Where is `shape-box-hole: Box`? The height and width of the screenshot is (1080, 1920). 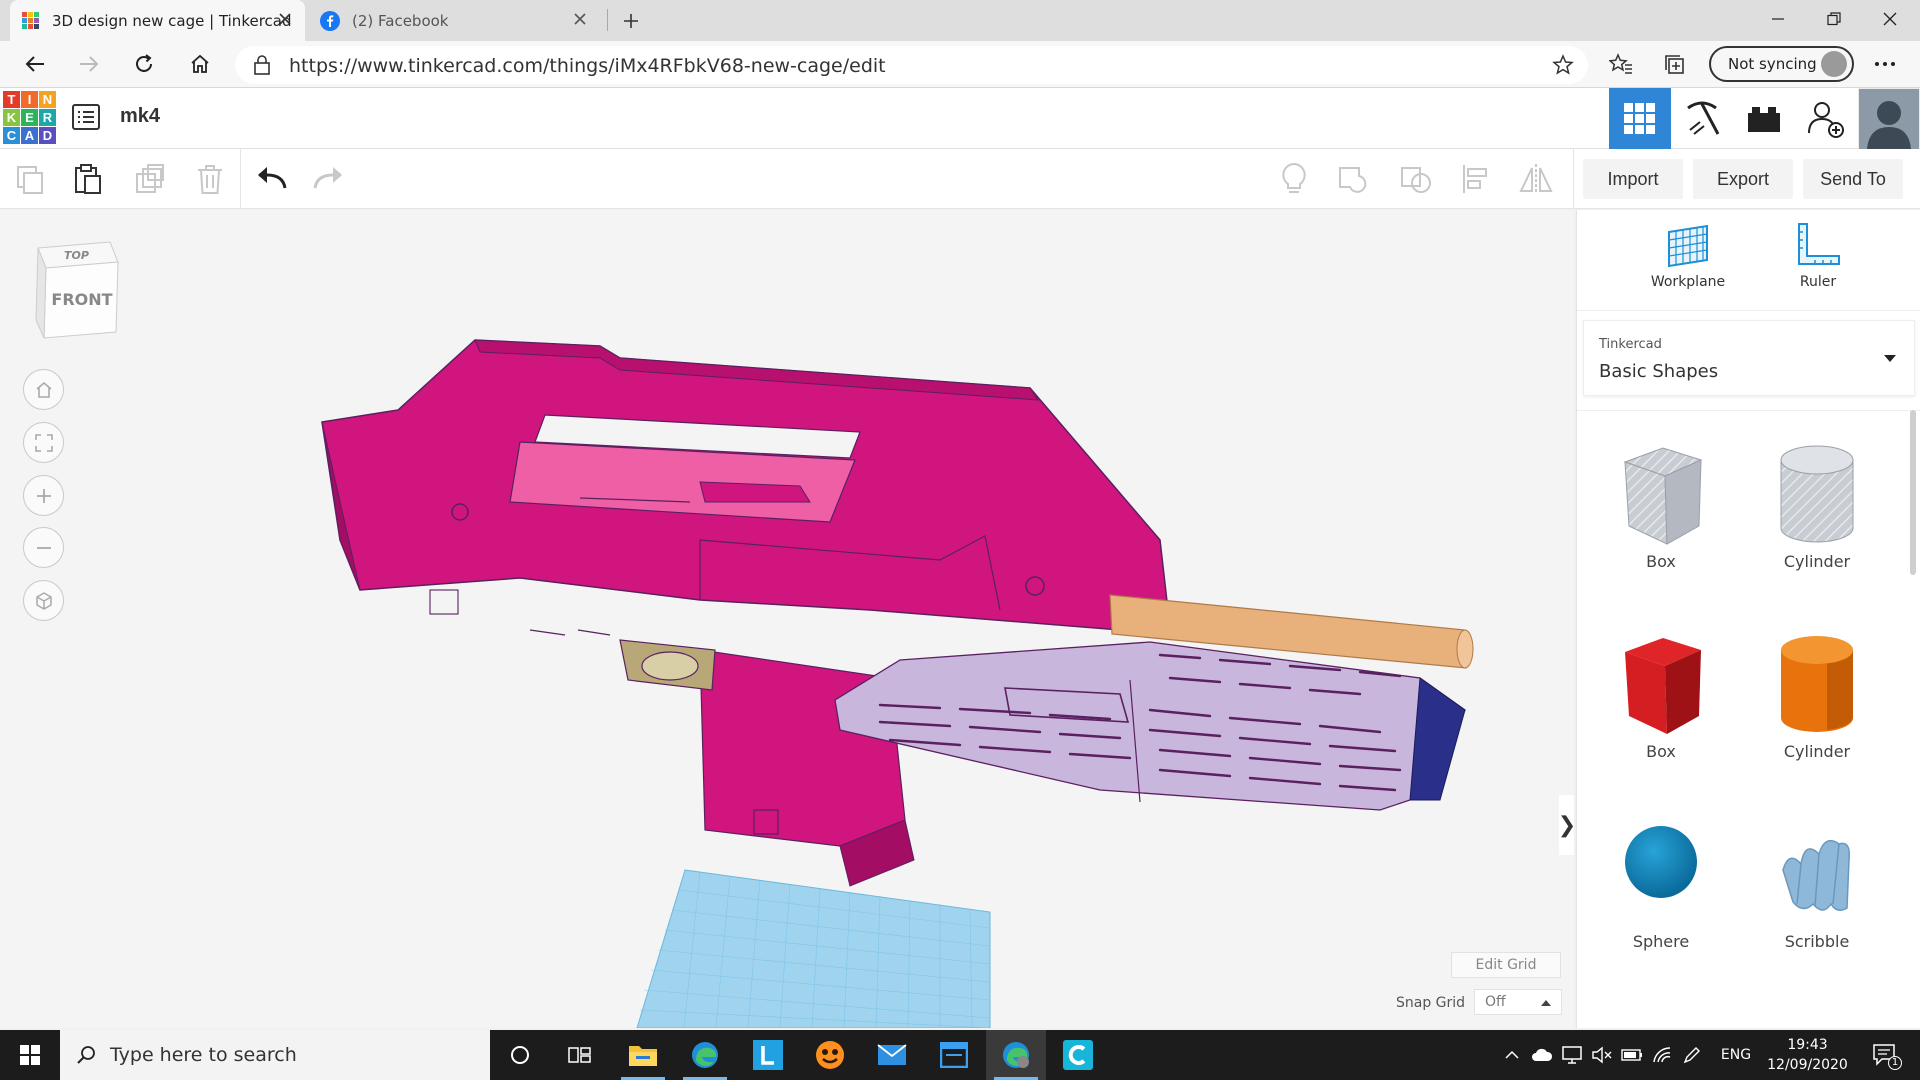
shape-box-hole: Box is located at coordinates (1661, 495).